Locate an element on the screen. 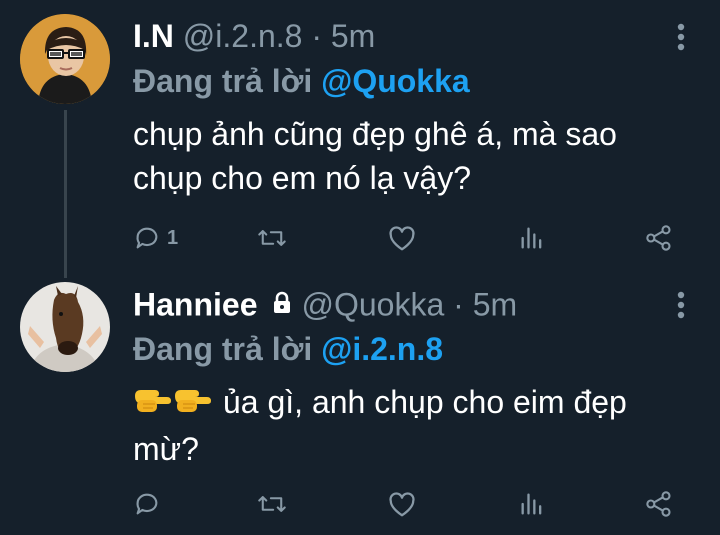 The height and width of the screenshot is (535, 720). lock-icon is located at coordinates (282, 304).